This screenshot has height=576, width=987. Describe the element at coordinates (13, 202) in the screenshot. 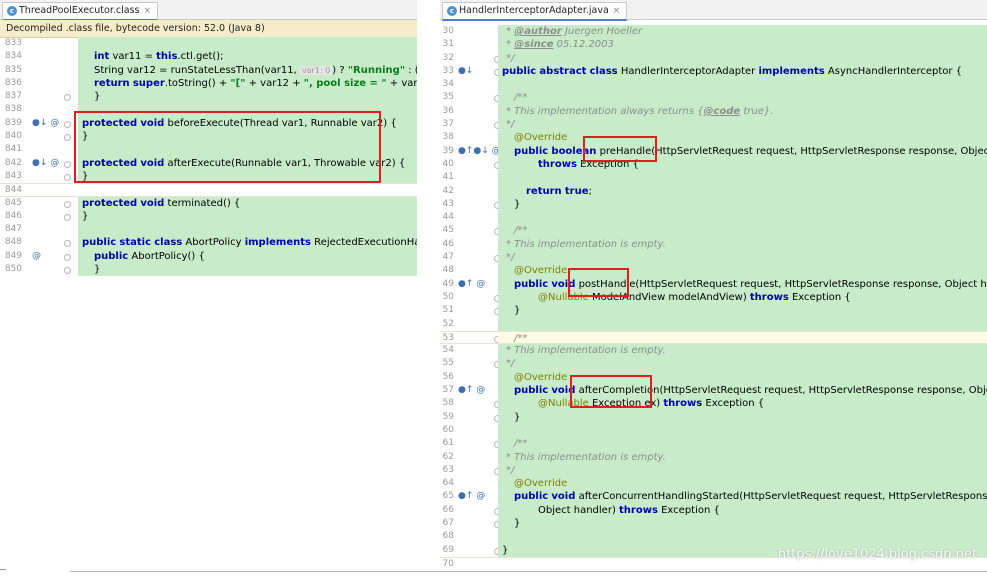

I see `line-number: 845` at that location.